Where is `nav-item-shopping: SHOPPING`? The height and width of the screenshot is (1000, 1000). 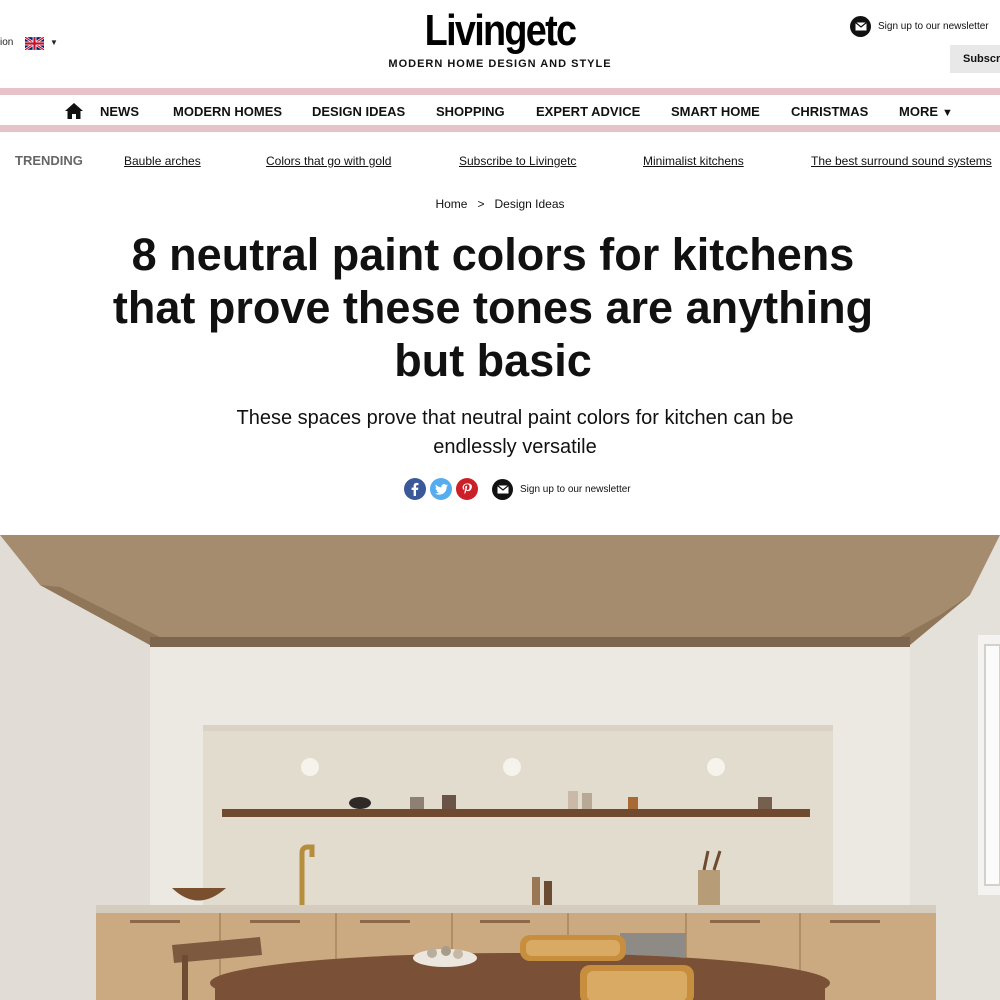
nav-item-shopping: SHOPPING is located at coordinates (470, 111).